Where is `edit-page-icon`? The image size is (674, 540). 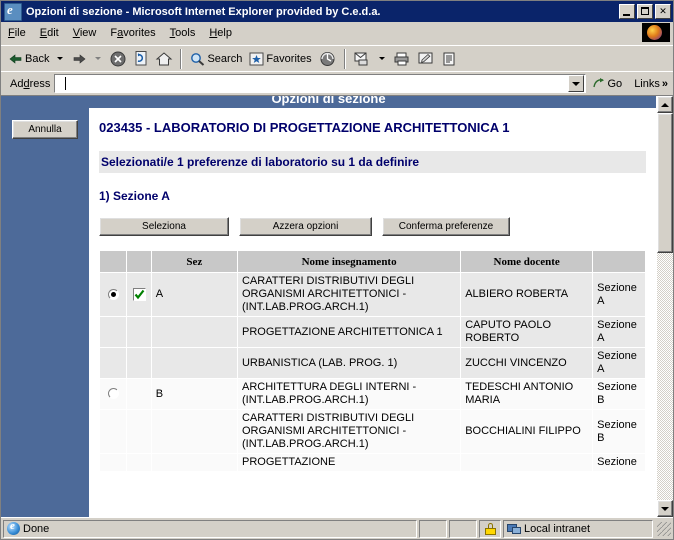 edit-page-icon is located at coordinates (426, 58).